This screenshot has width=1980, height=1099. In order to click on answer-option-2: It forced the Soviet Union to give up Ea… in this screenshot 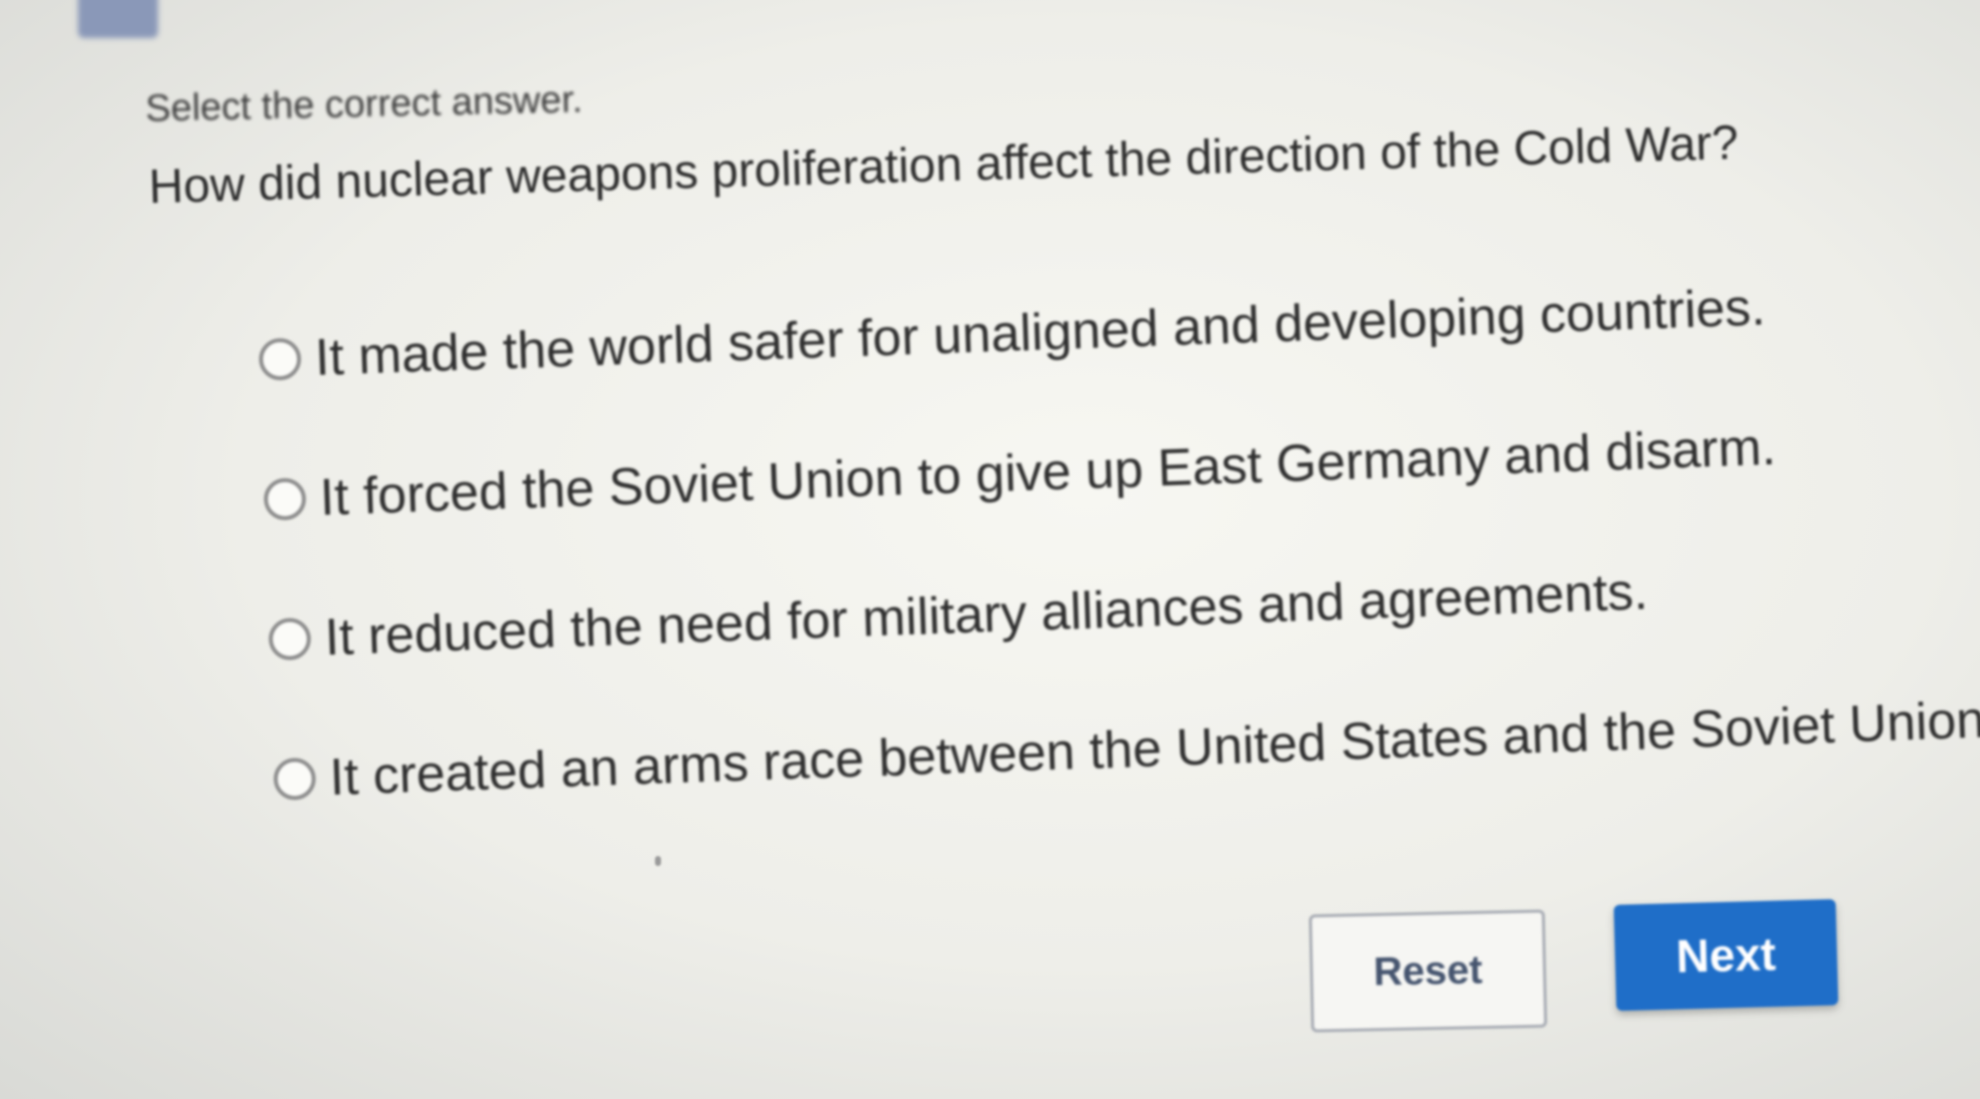, I will do `click(1020, 473)`.